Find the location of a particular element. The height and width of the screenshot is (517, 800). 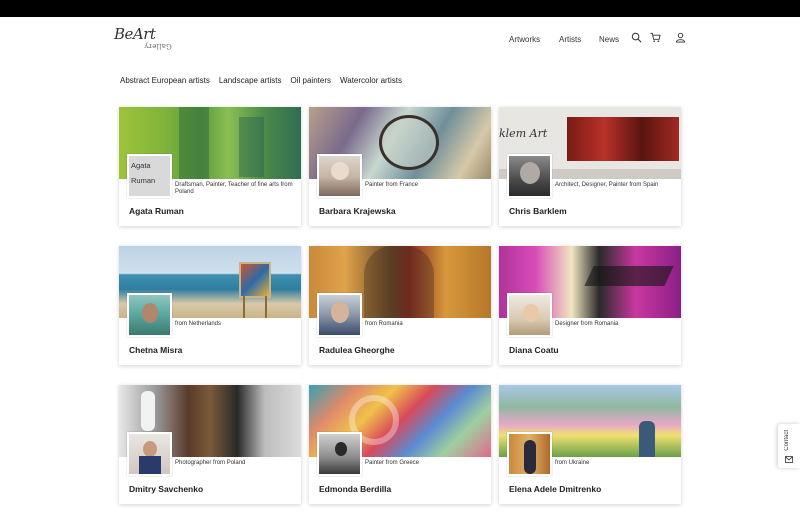

avatar-alt-text: Agata Ruman is located at coordinates (143, 173).